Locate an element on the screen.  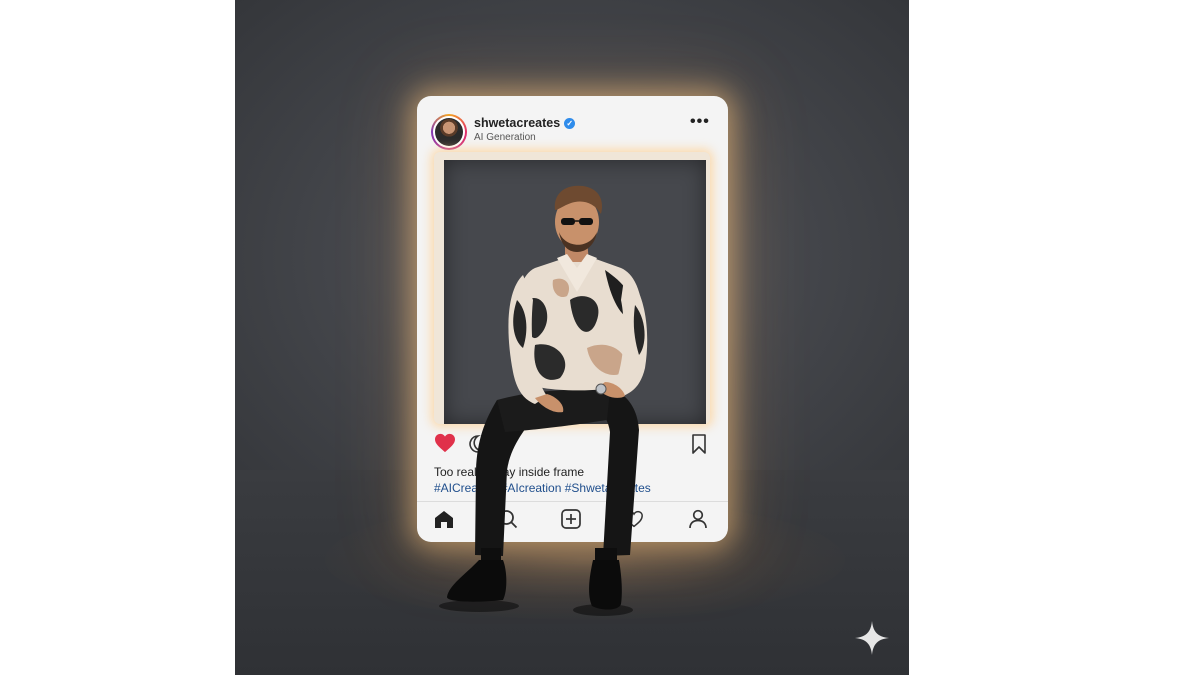
nav-divider is located at coordinates (572, 501).